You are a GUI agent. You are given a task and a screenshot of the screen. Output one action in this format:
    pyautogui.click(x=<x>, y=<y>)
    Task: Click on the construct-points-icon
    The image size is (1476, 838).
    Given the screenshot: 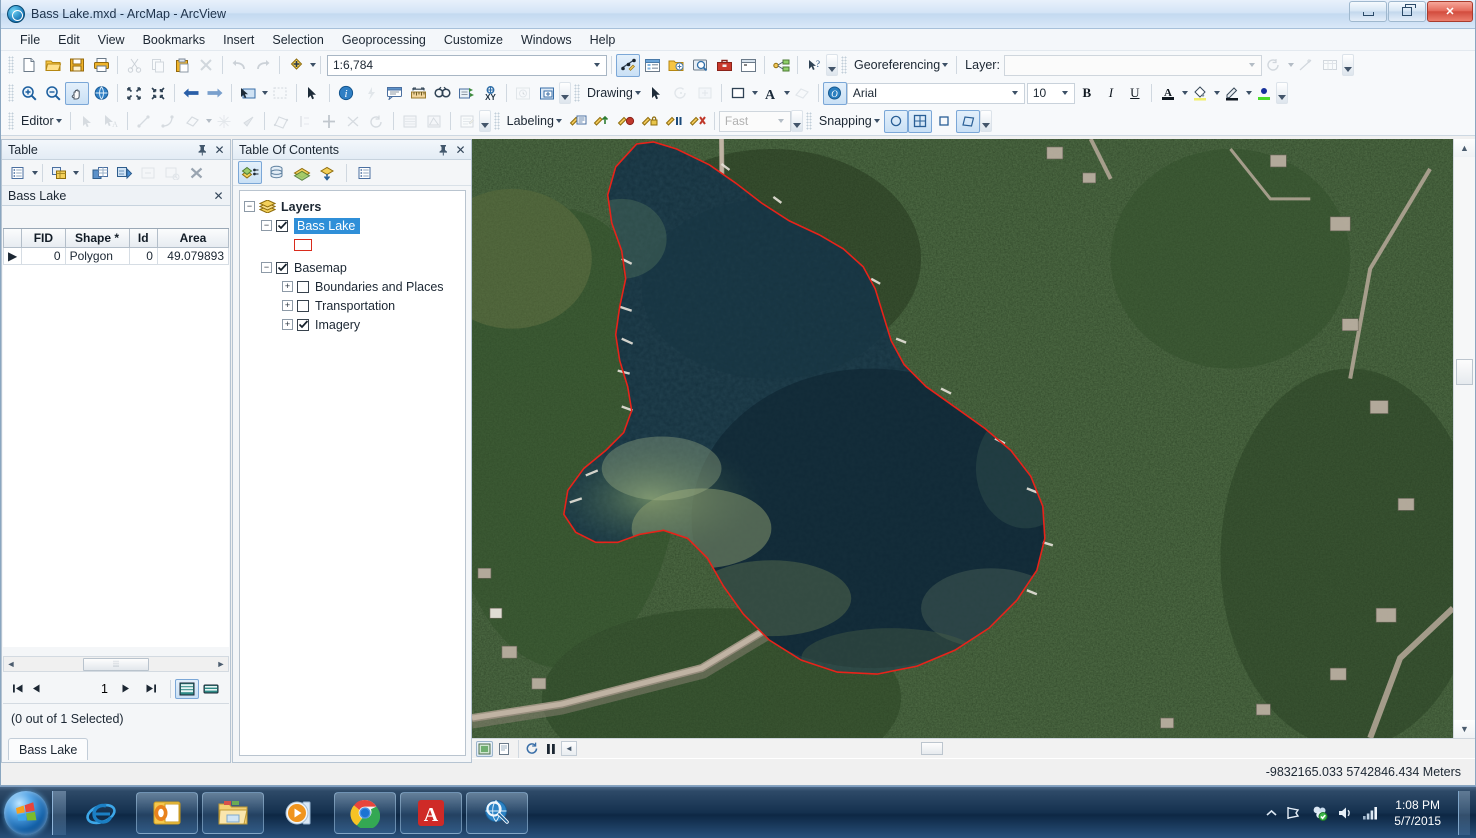 What is the action you would take?
    pyautogui.click(x=224, y=121)
    